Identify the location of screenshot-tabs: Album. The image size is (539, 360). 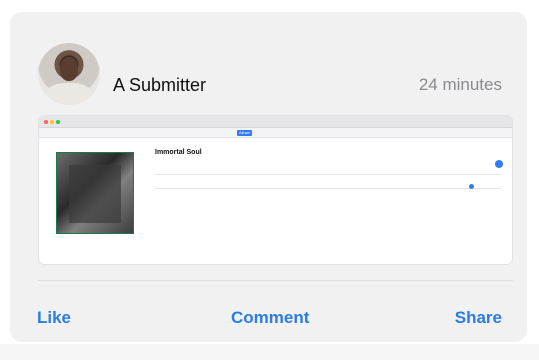
(252, 133).